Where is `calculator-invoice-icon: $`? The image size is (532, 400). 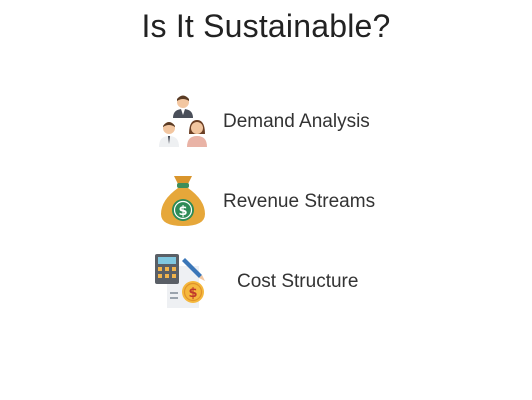 calculator-invoice-icon: $ is located at coordinates (180, 281).